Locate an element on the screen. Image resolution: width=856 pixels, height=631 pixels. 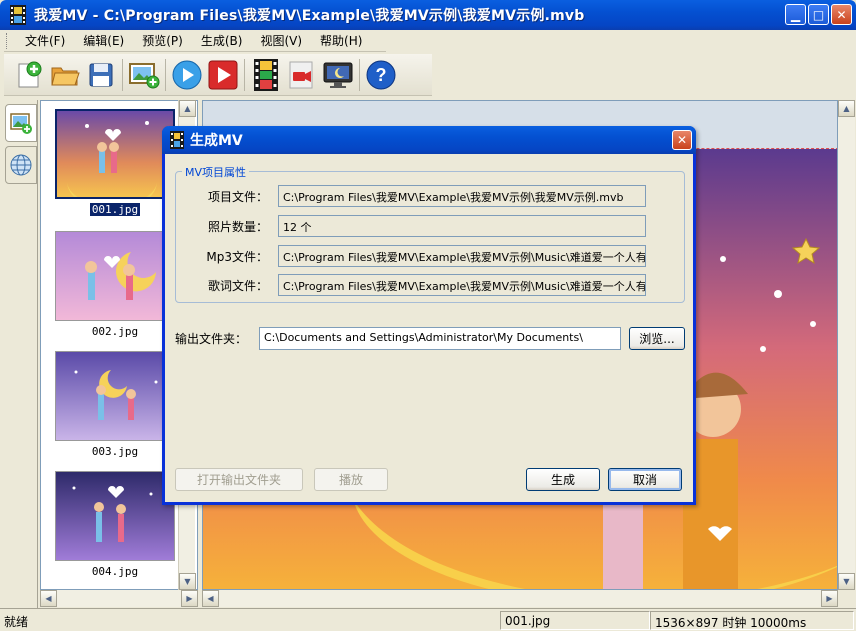
help-icon: ? is located at coordinates (381, 74).